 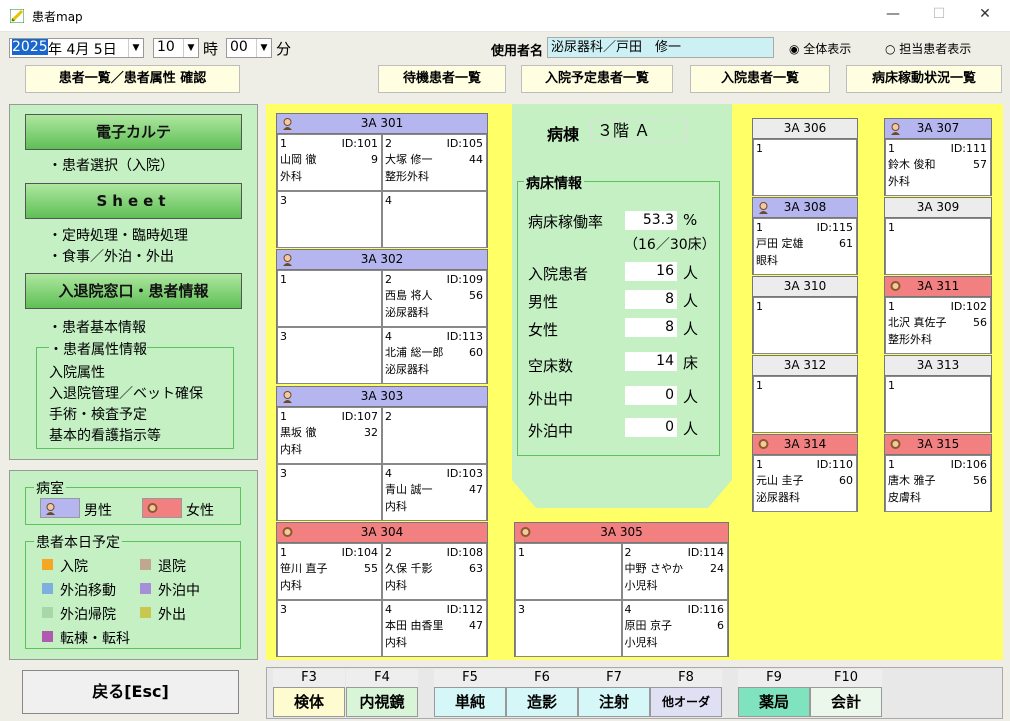 I want to click on bed-cell: 2 ID:108 久保 千影 63 内科, so click(x=434, y=571).